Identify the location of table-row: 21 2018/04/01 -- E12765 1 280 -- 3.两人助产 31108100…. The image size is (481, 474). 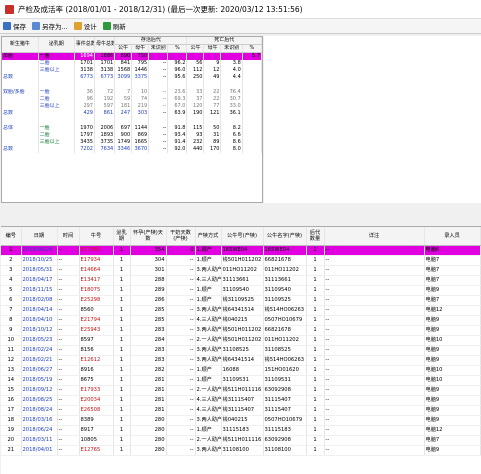
(241, 450).